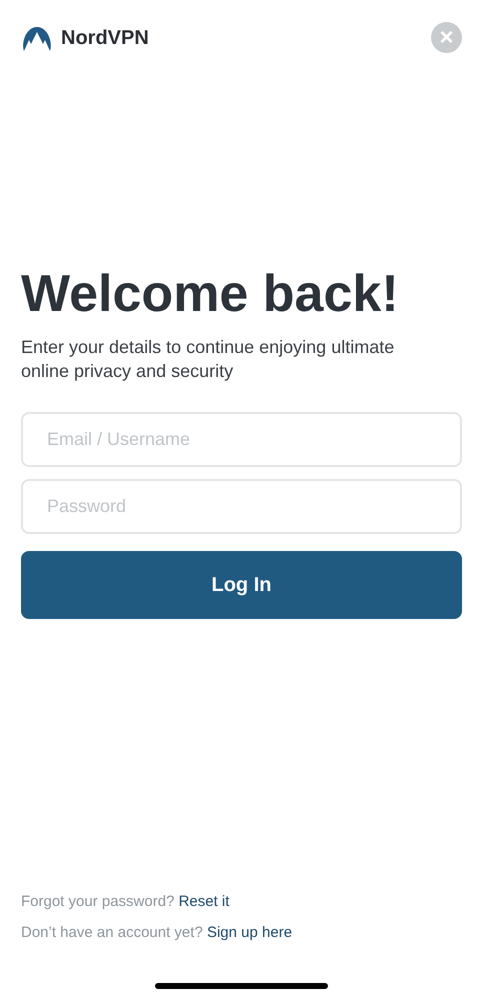  Describe the element at coordinates (204, 901) in the screenshot. I see `footer-link: Reset it` at that location.